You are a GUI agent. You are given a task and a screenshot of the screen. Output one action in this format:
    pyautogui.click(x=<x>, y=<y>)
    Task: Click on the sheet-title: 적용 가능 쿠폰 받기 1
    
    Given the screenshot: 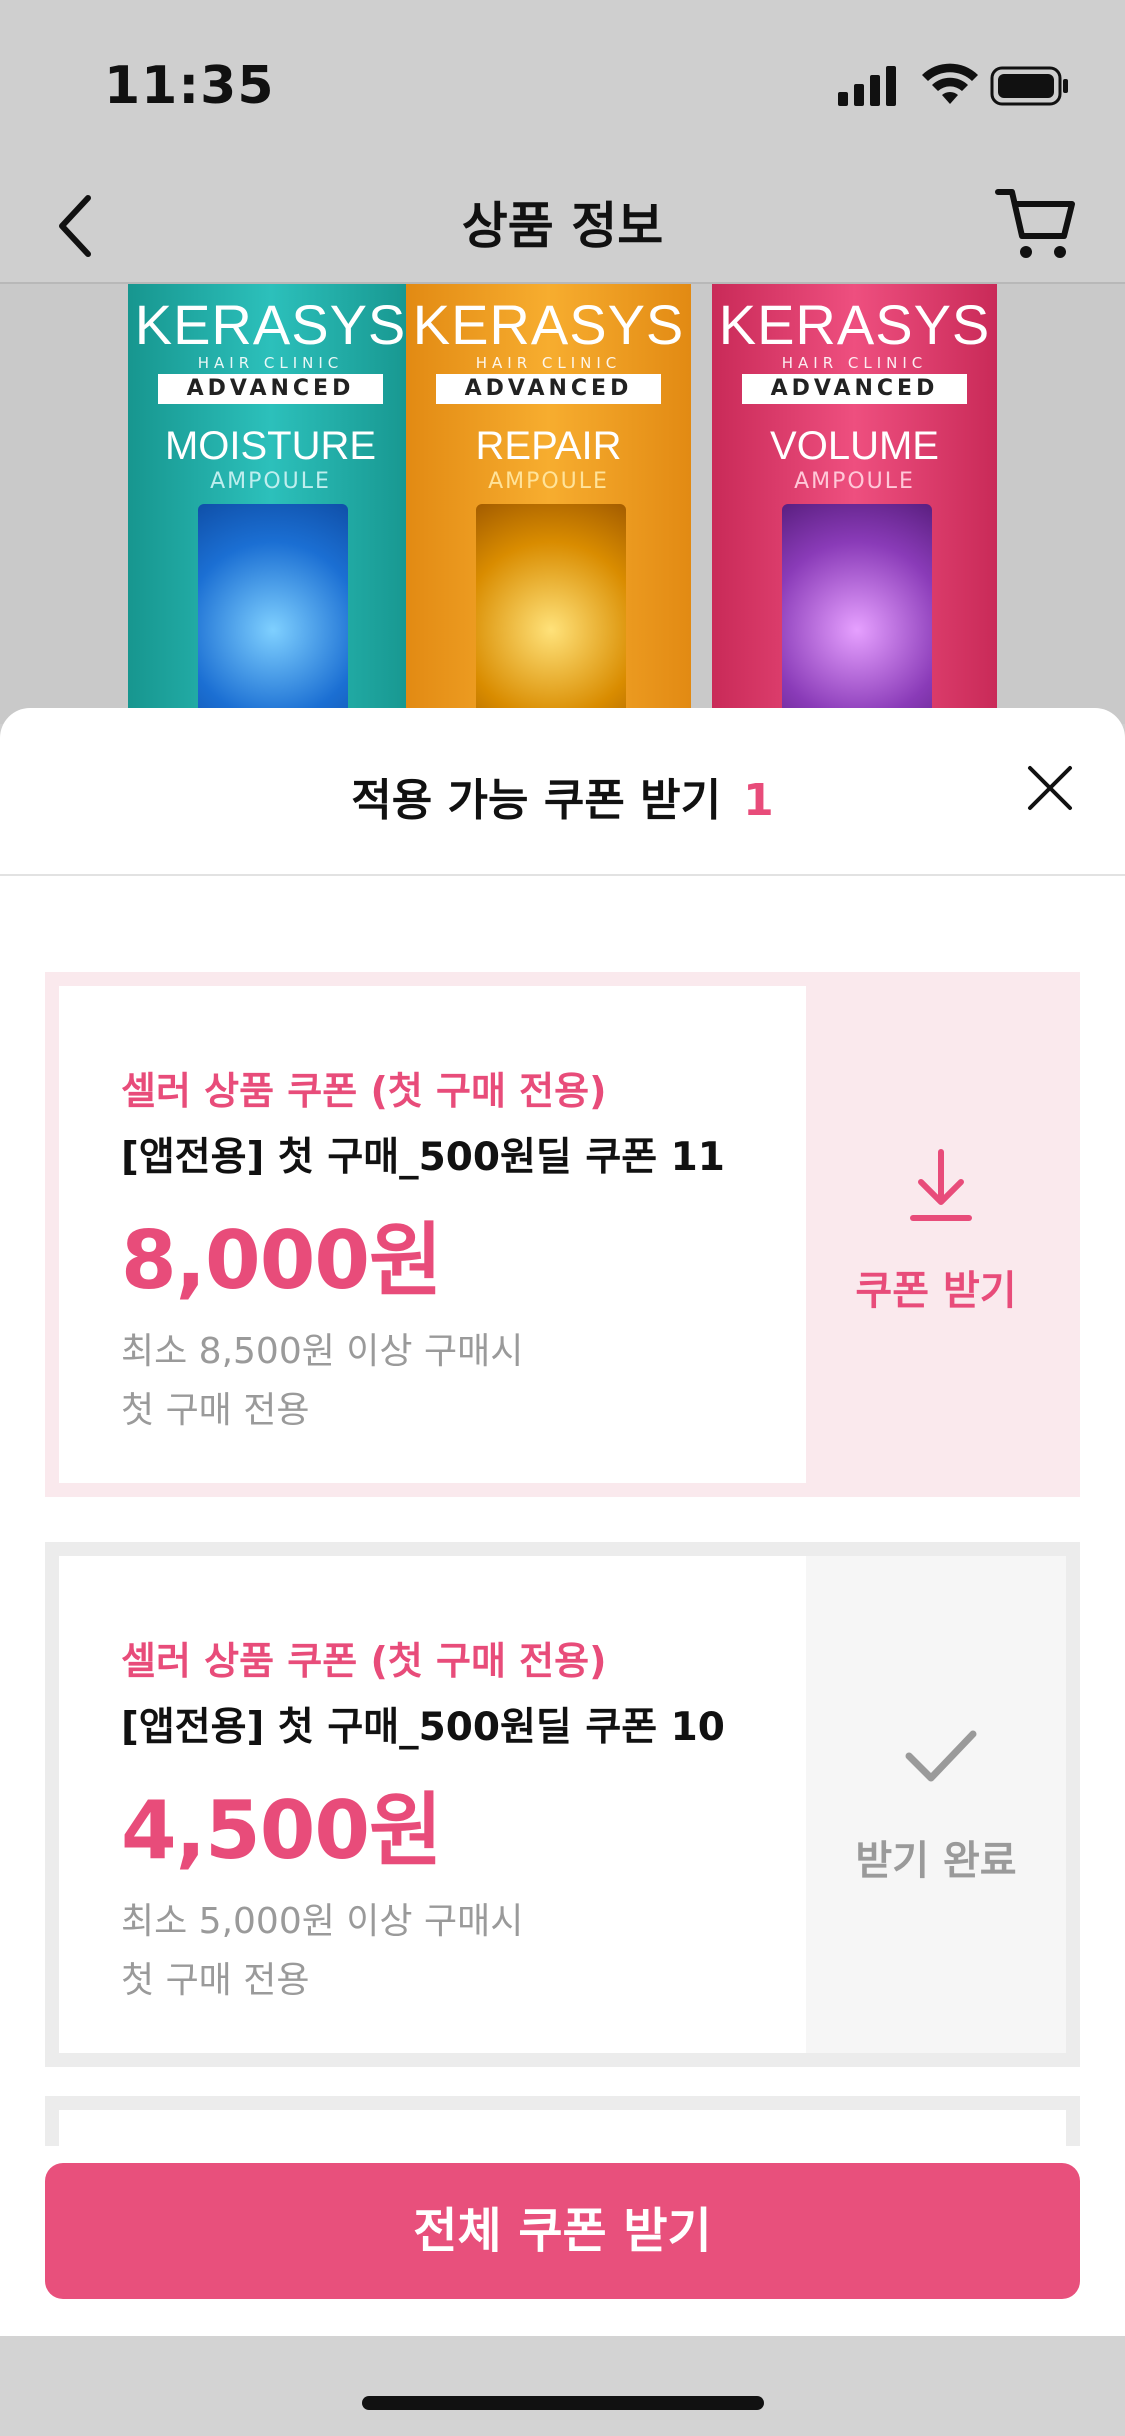 What is the action you would take?
    pyautogui.click(x=562, y=796)
    